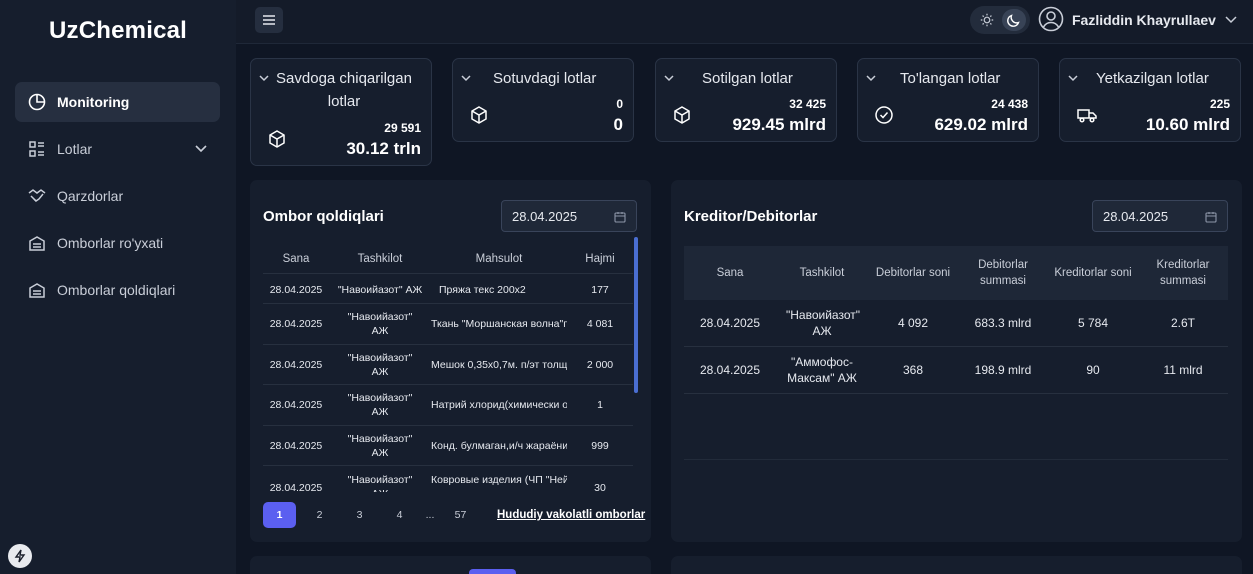 This screenshot has width=1253, height=574. Describe the element at coordinates (948, 100) in the screenshot. I see `stat-card-tolangan: To'langan lotlar 24 438 629.02 mlrd` at that location.